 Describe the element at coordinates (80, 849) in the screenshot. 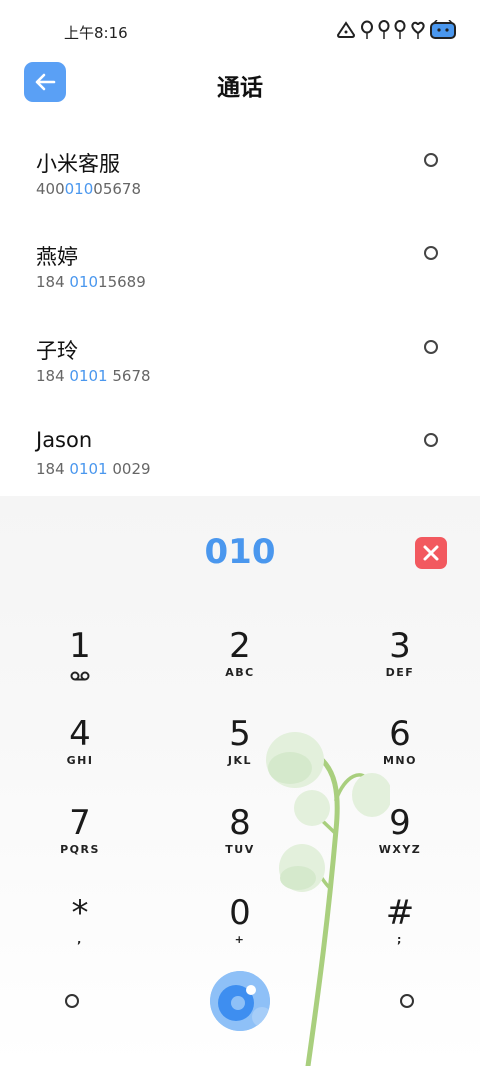

I see `key-letters: PQRS` at that location.